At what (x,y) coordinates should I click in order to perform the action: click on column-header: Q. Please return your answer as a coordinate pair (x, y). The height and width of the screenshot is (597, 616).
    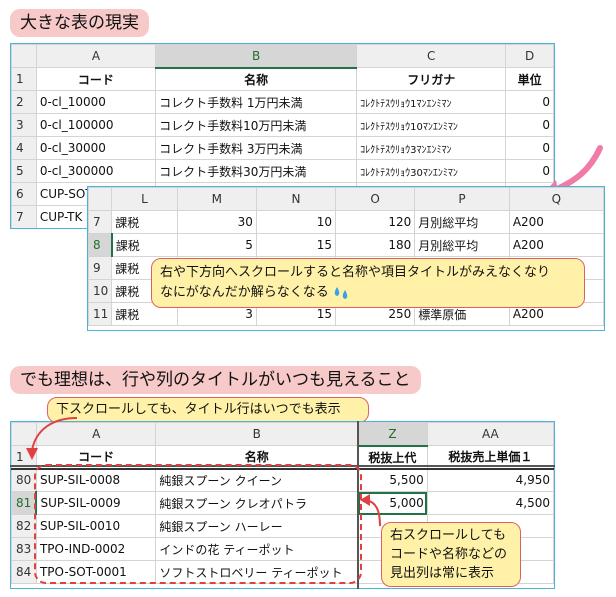
    Looking at the image, I should click on (556, 199).